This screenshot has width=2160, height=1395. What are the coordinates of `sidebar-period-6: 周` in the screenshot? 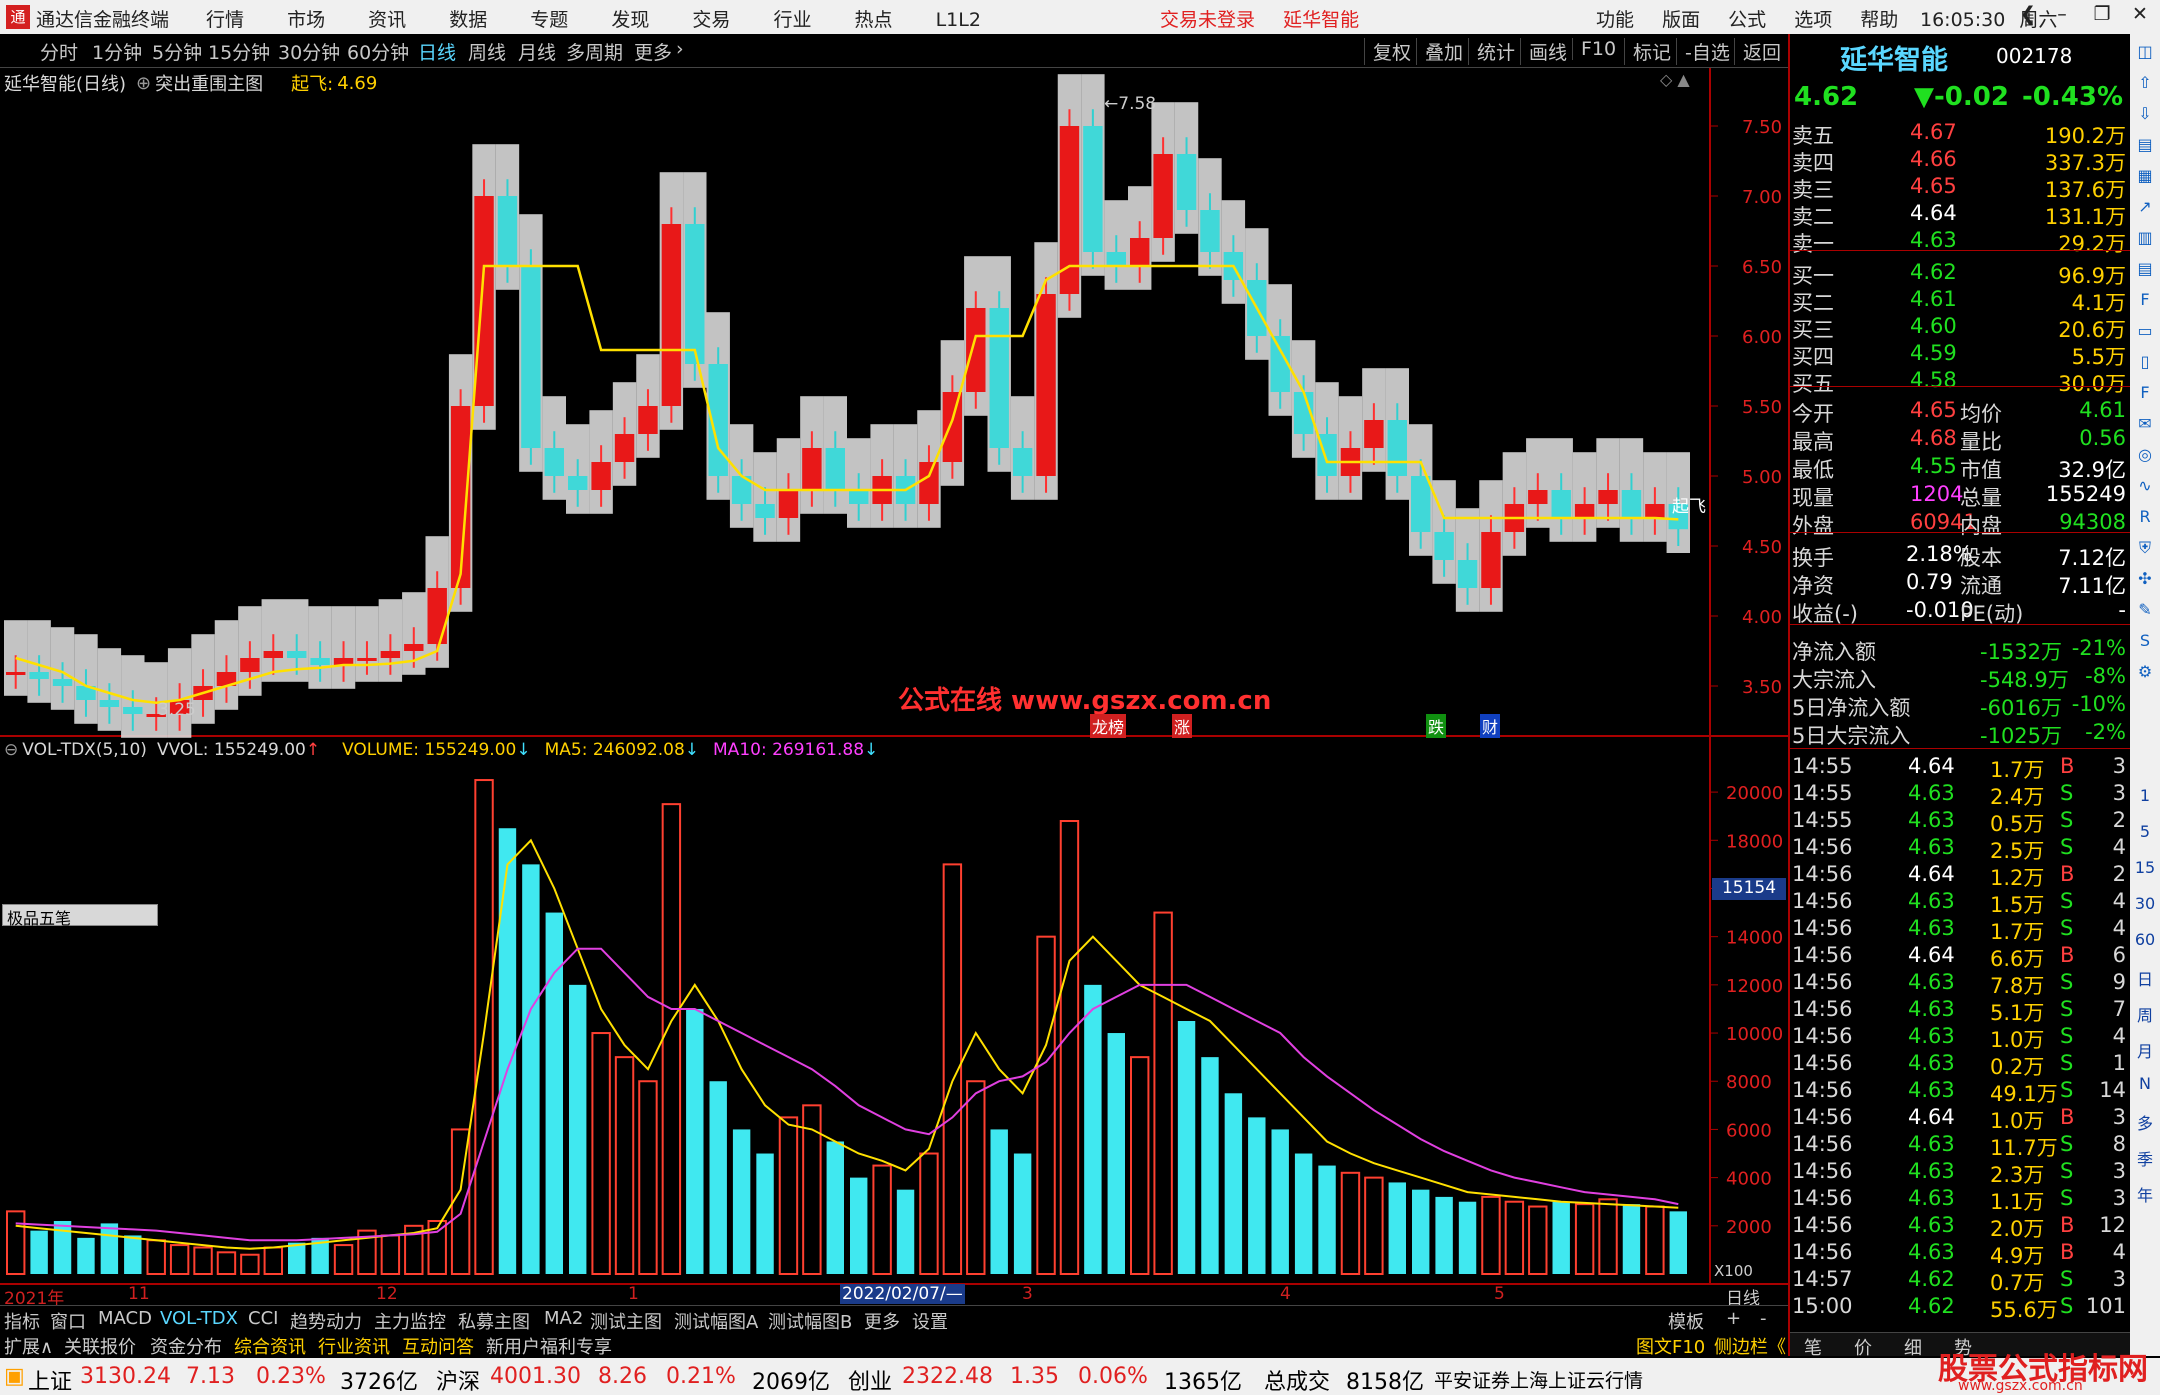 It's located at (2145, 1017).